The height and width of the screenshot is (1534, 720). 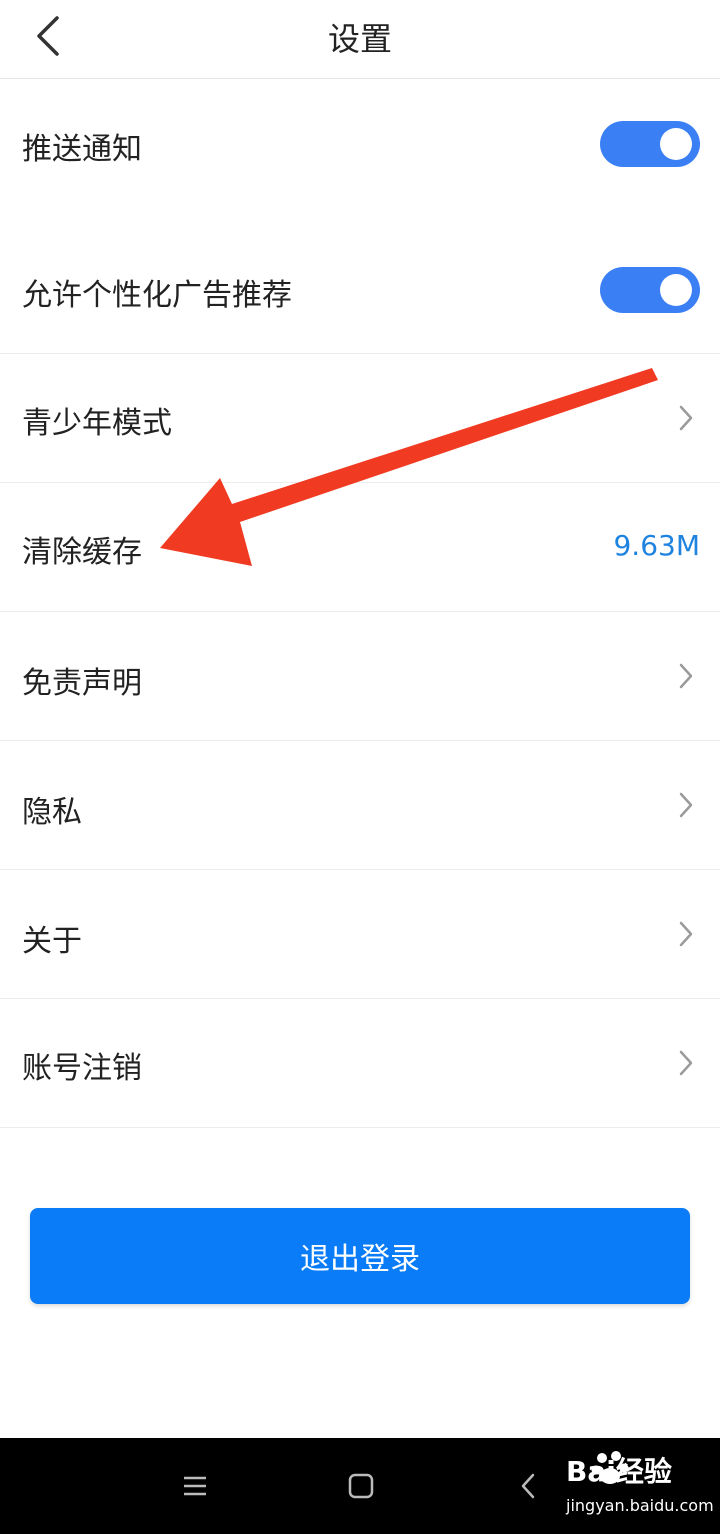 What do you see at coordinates (360, 145) in the screenshot?
I see `setting-push-notification: 推送通知` at bounding box center [360, 145].